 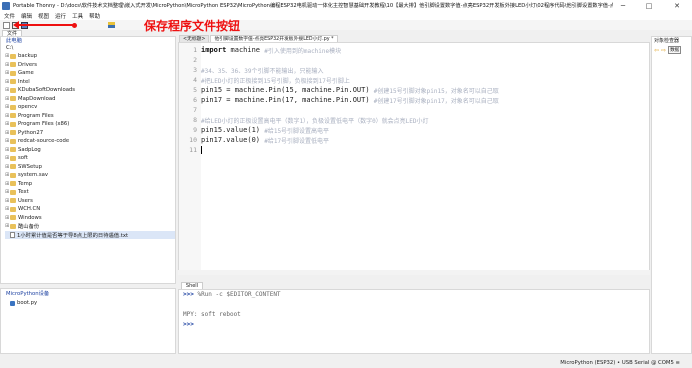 I want to click on minimize-button: ─, so click(x=623, y=5).